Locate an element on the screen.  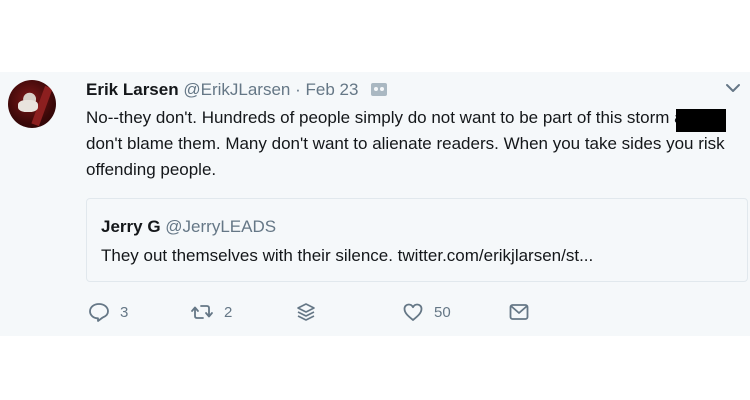
reply-button: 3 is located at coordinates (108, 312).